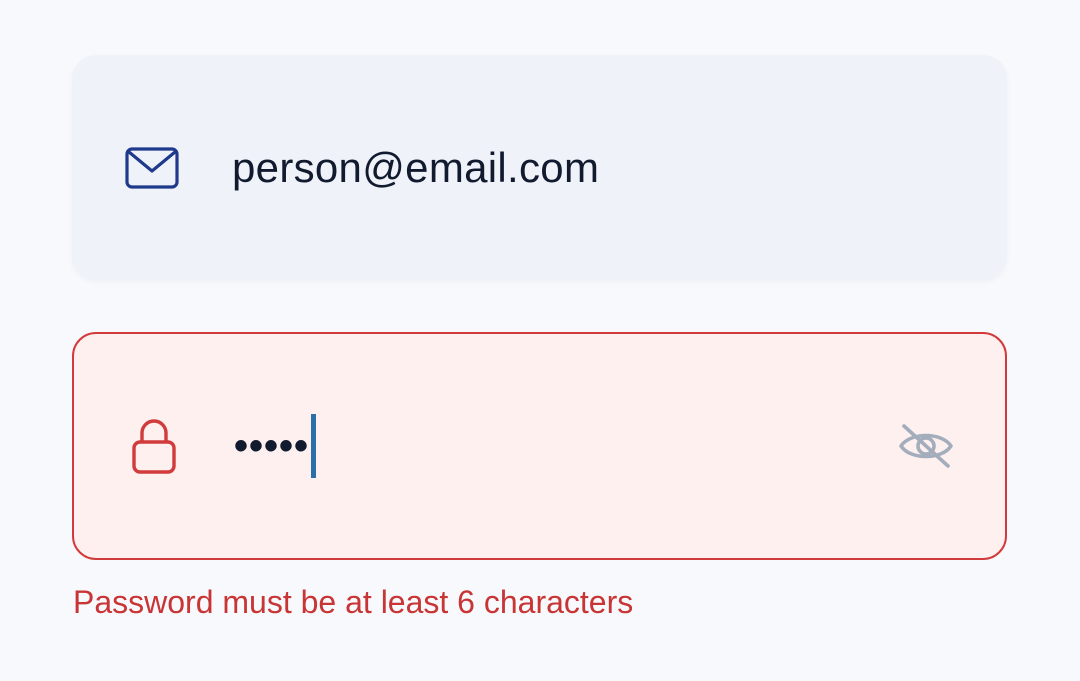 Image resolution: width=1080 pixels, height=681 pixels. What do you see at coordinates (314, 446) in the screenshot?
I see `text-caret` at bounding box center [314, 446].